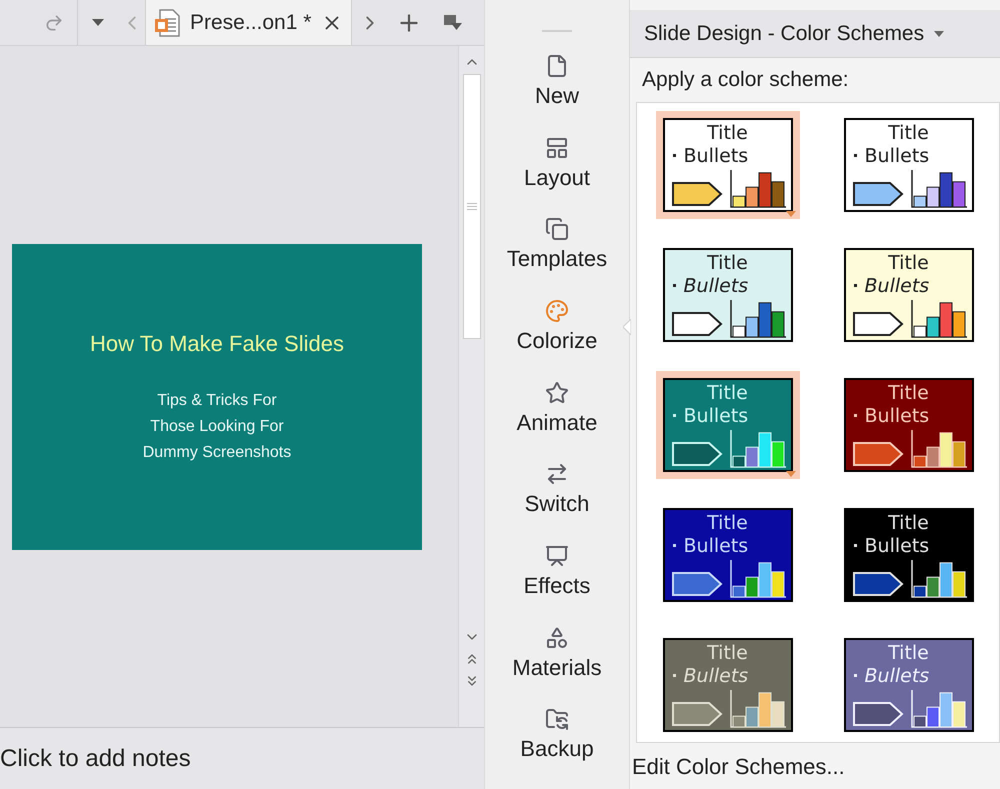 The width and height of the screenshot is (1000, 789). I want to click on sidebar-item: Switch, so click(557, 503).